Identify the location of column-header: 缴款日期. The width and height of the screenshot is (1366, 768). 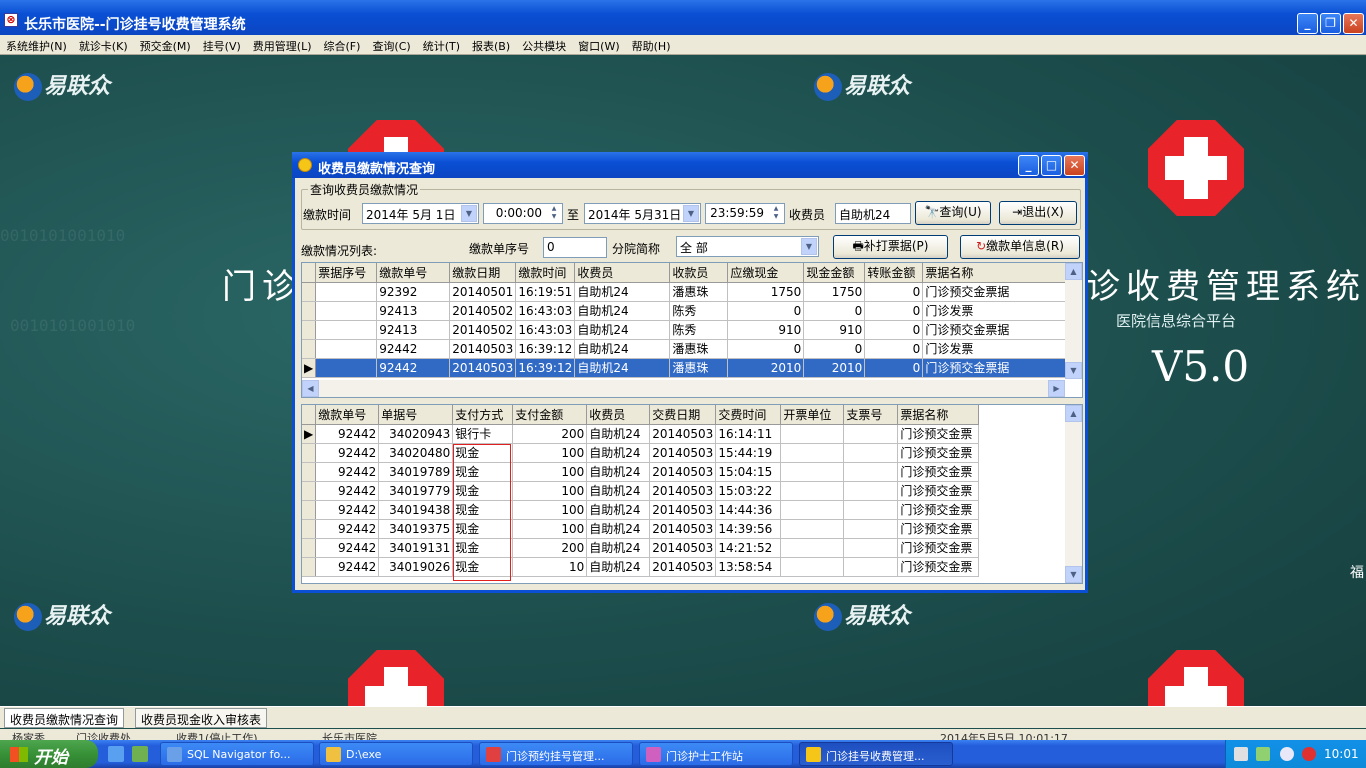
(483, 273).